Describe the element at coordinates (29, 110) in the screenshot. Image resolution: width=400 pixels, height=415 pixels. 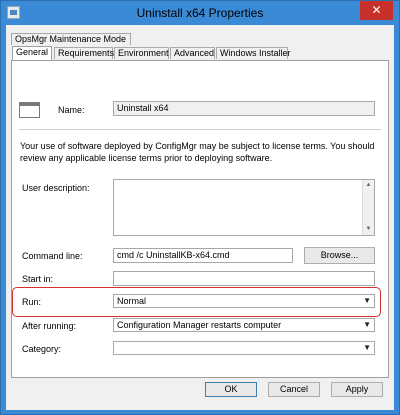
I see `program-icon` at that location.